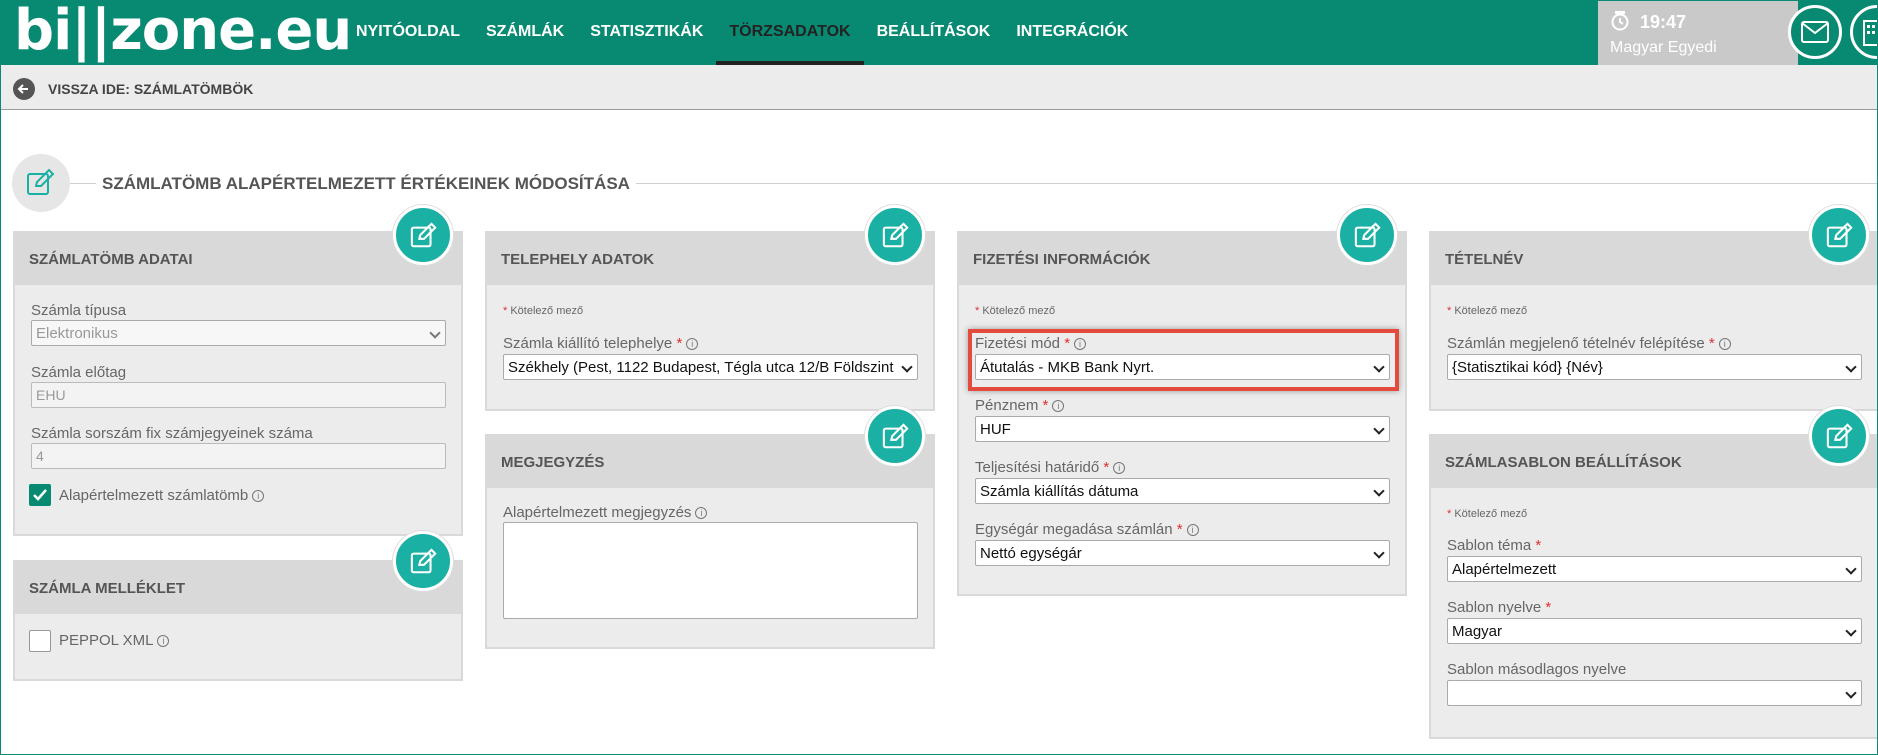  I want to click on card-szamla-melleklet: SZÁMLA MELLÉKLET PEPPOL XML i, so click(238, 620).